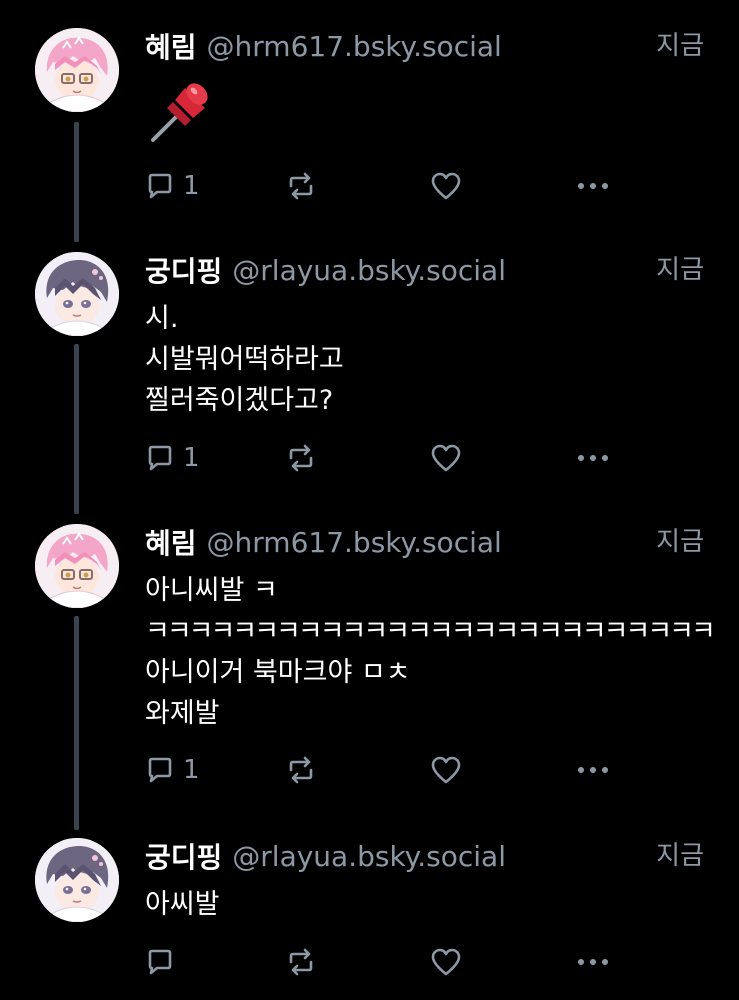  I want to click on post-text-line: 아씨발, so click(182, 904).